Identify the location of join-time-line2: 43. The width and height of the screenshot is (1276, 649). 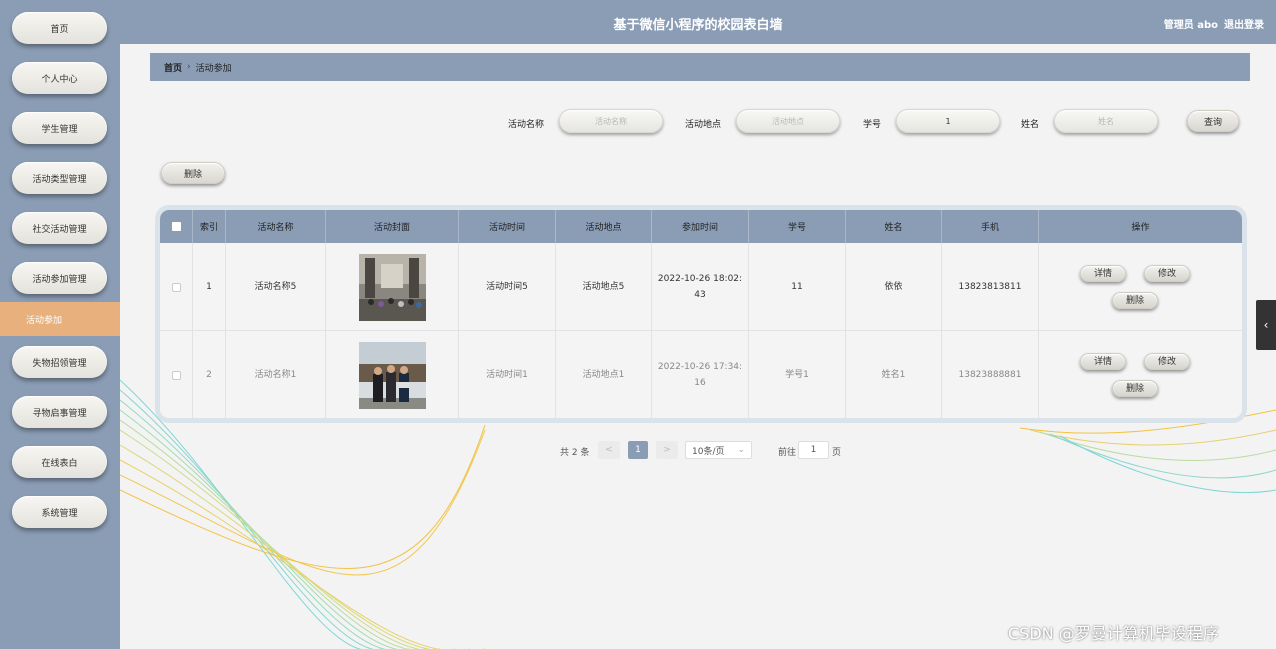
(700, 295).